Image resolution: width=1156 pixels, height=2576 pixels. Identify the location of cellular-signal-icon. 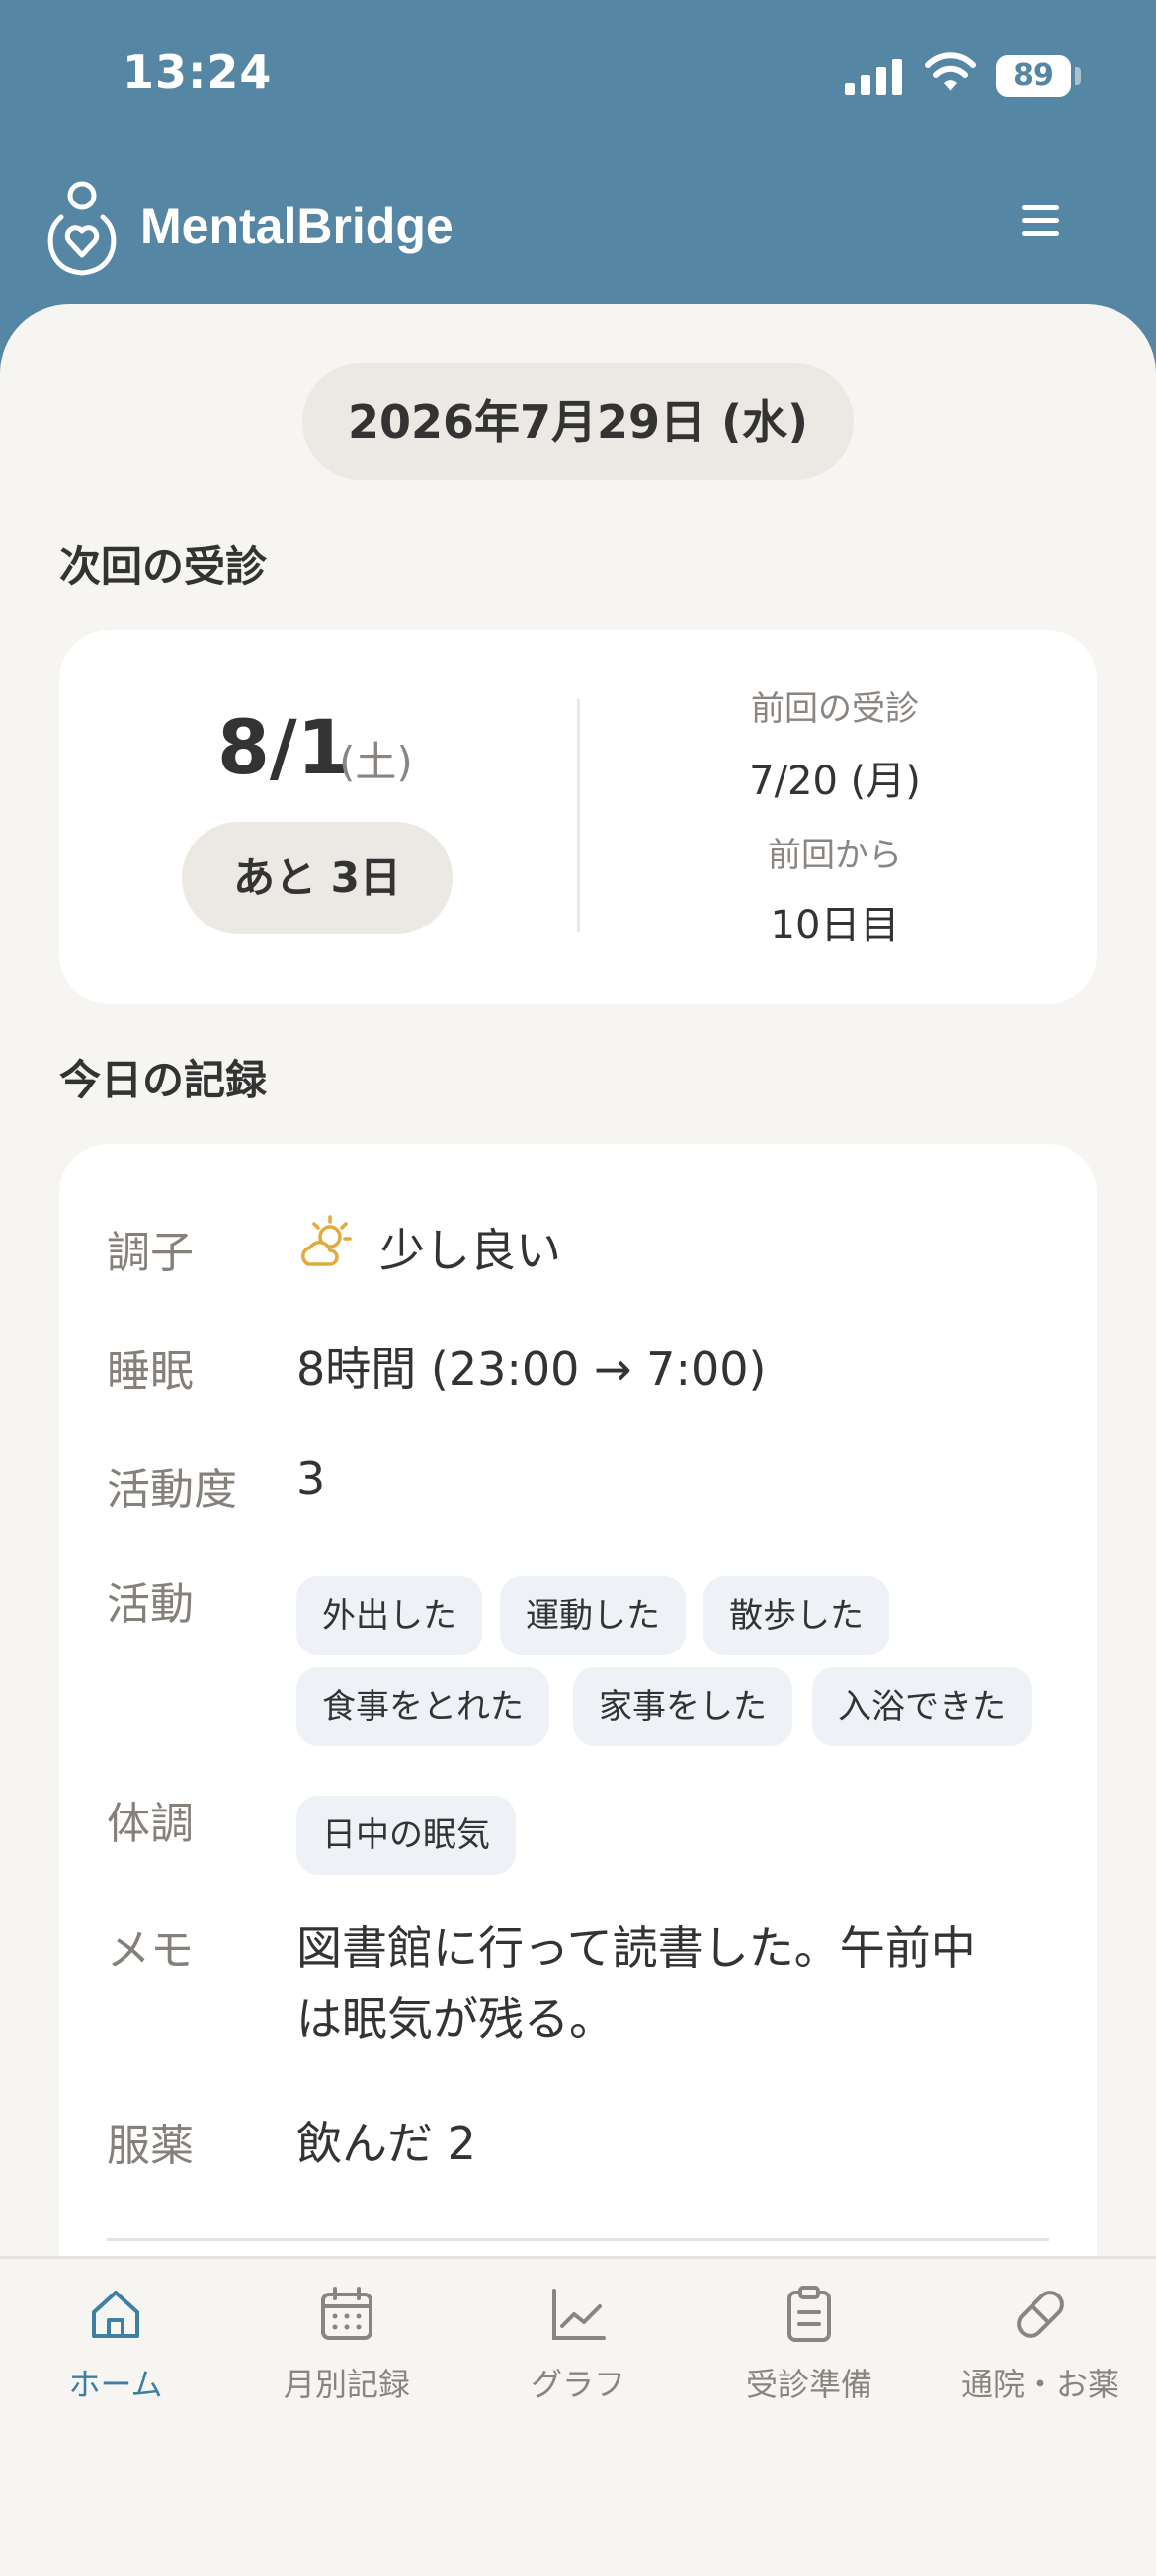
(875, 76).